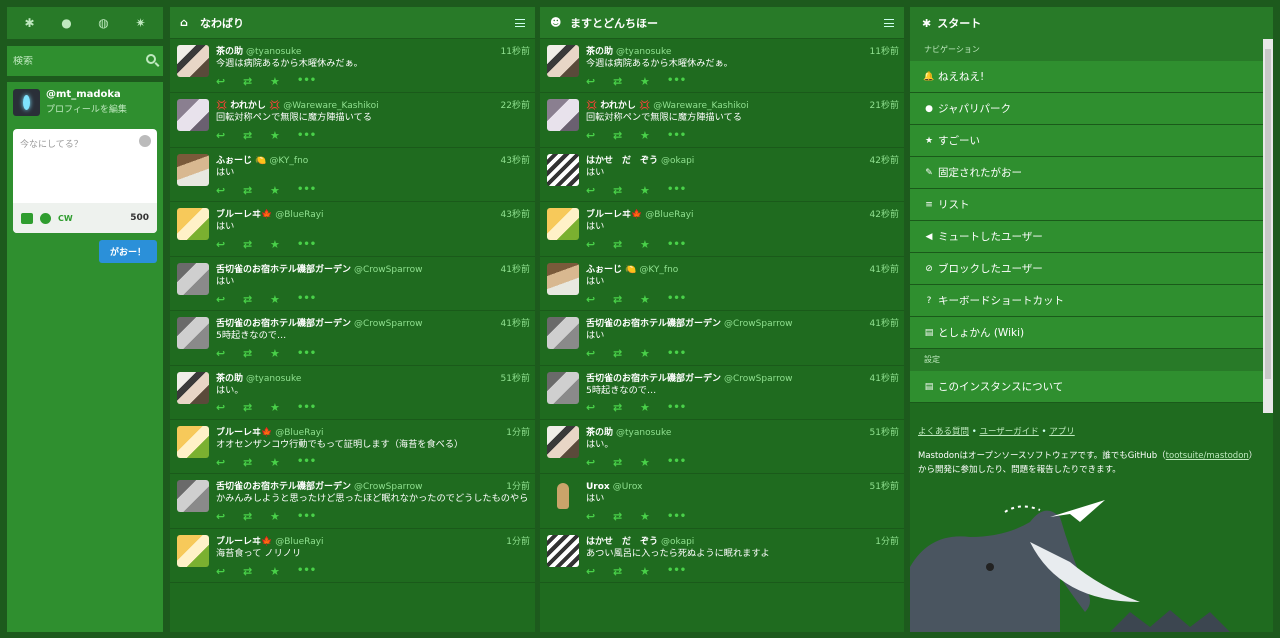 The image size is (1280, 638). Describe the element at coordinates (288, 161) in the screenshot. I see `username: @KY_fno` at that location.